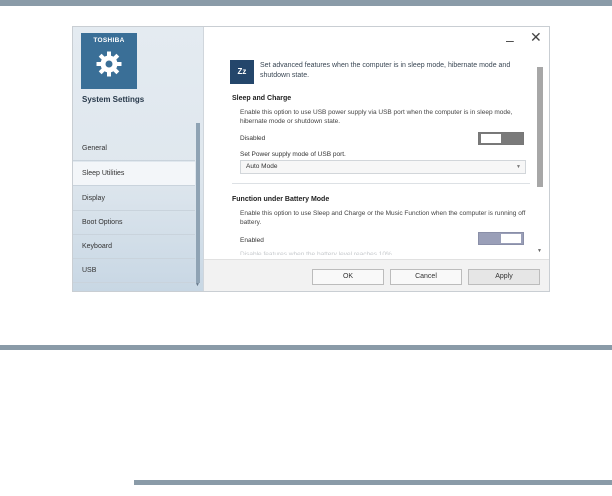  I want to click on top-divider-bar, so click(306, 3).